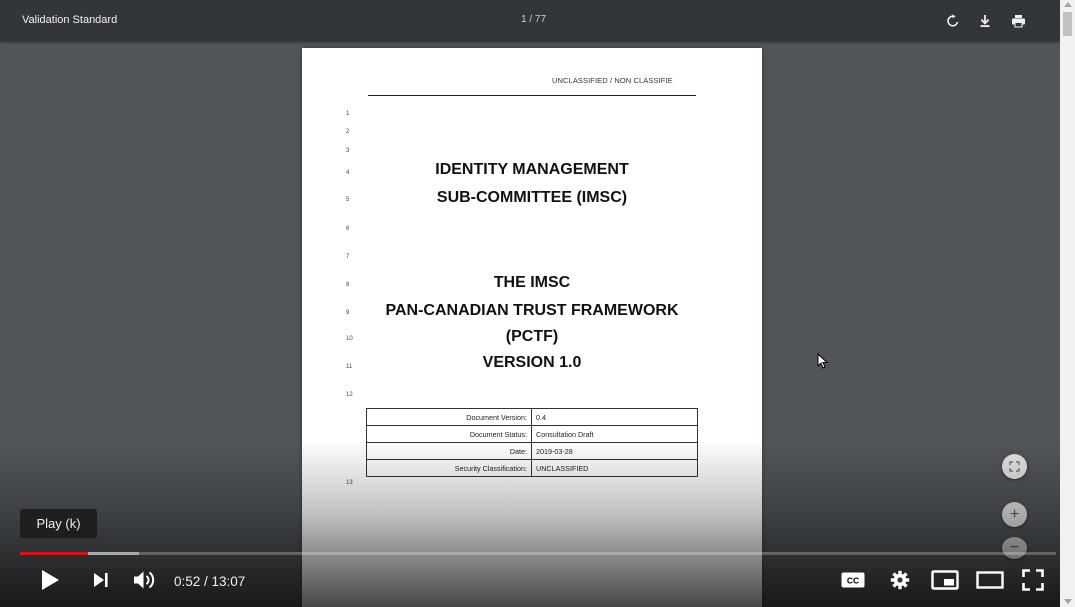  What do you see at coordinates (1067, 303) in the screenshot?
I see `vertical-scrollbar` at bounding box center [1067, 303].